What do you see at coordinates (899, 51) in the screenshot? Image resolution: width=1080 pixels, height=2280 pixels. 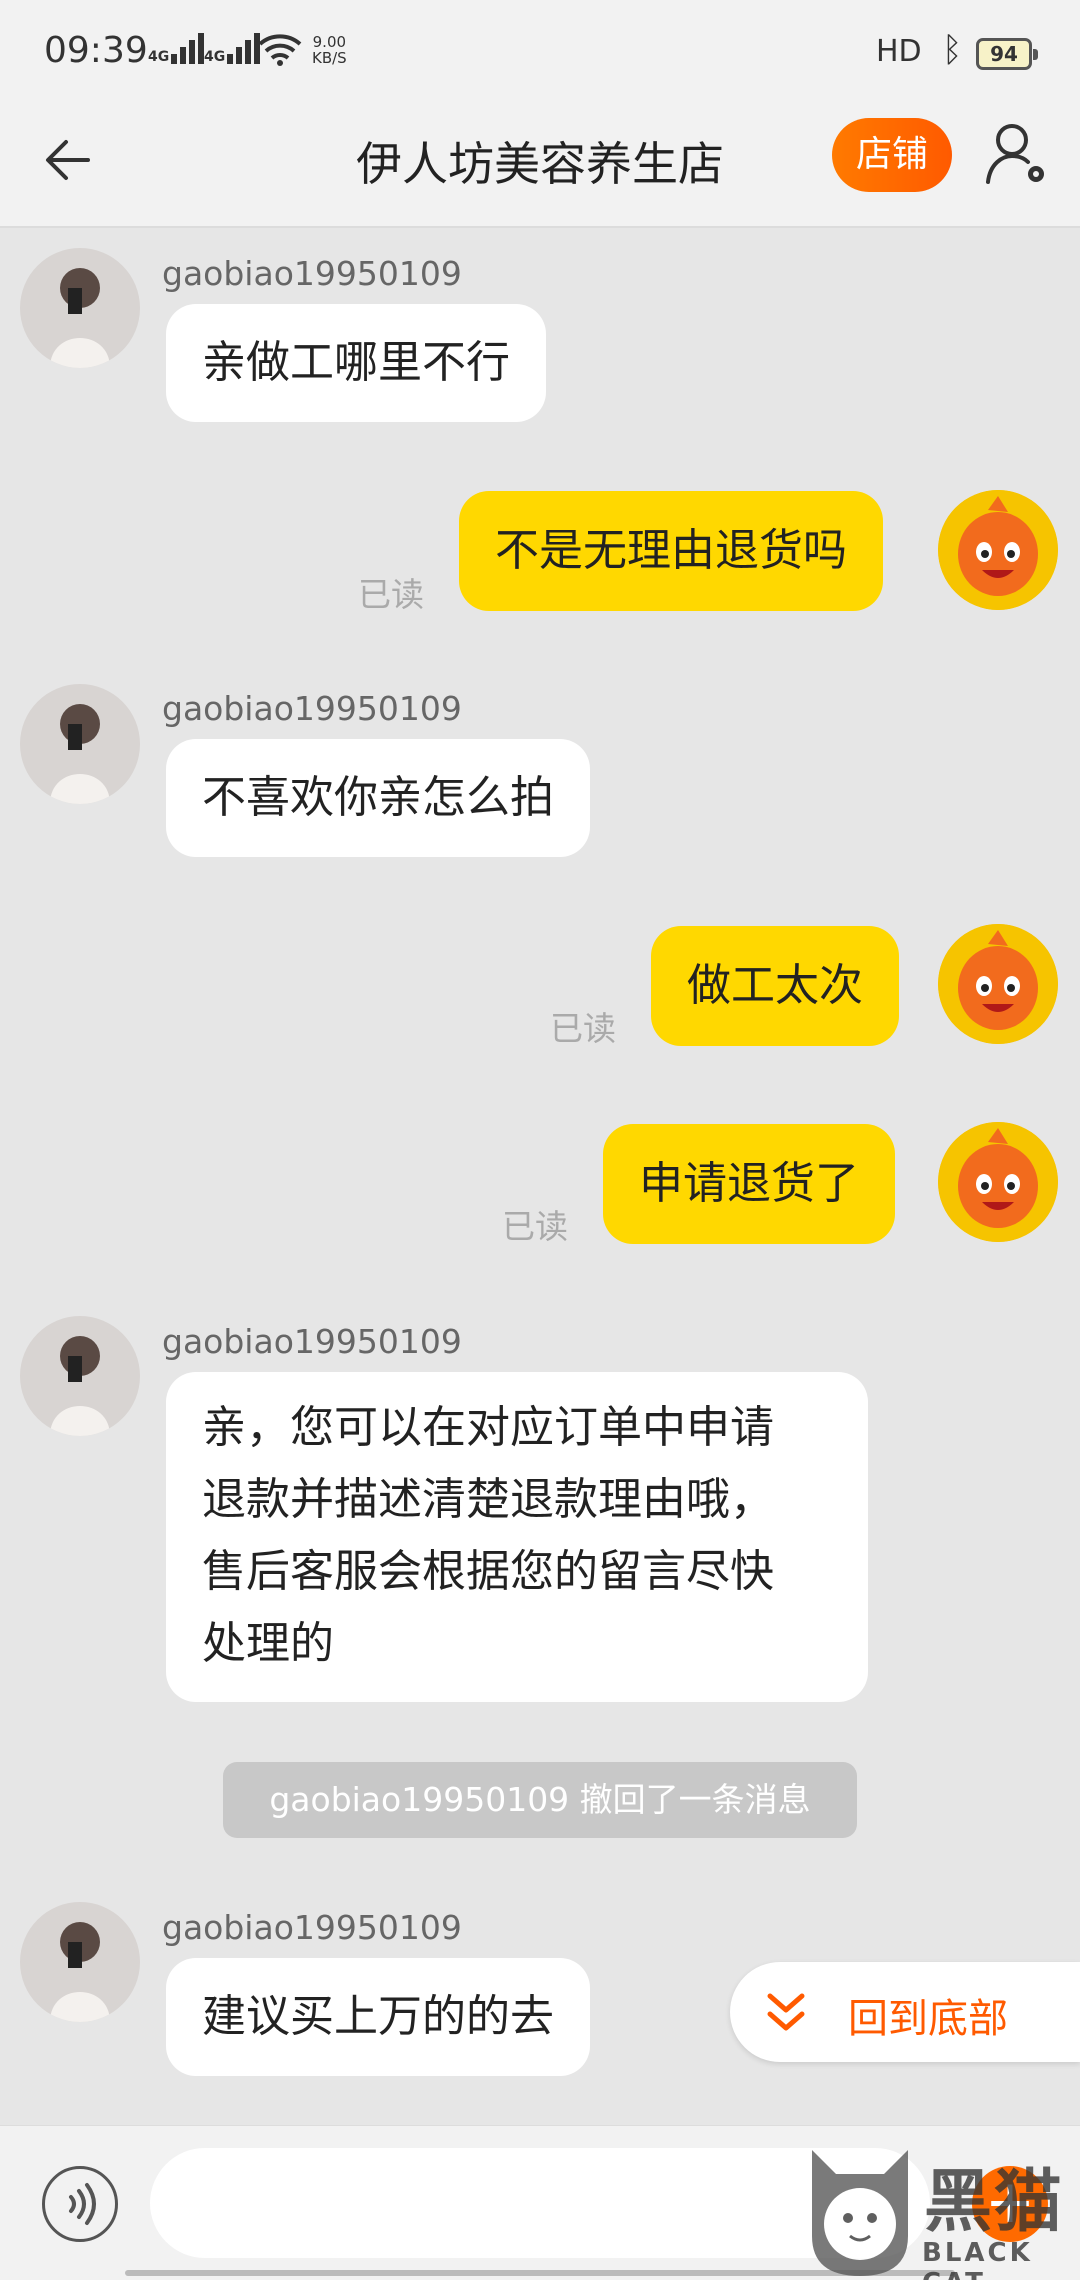 I see `hd-indicator: HD` at bounding box center [899, 51].